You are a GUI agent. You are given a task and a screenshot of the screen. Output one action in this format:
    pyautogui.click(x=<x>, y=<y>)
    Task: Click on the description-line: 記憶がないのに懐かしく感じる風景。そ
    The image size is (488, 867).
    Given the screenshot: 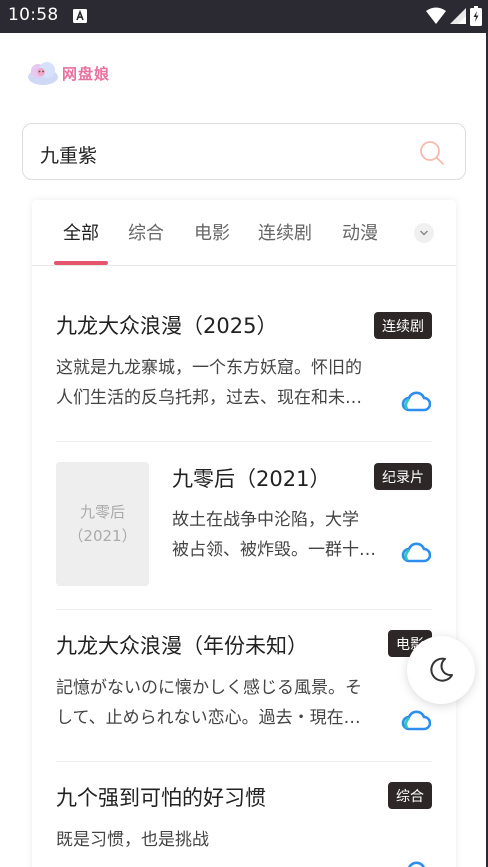 What is the action you would take?
    pyautogui.click(x=209, y=688)
    